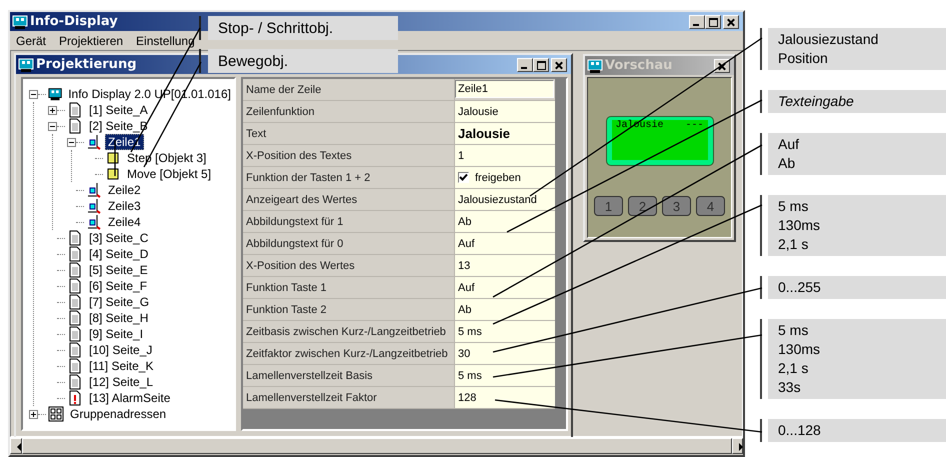  I want to click on callout-text: 0...128, so click(800, 430).